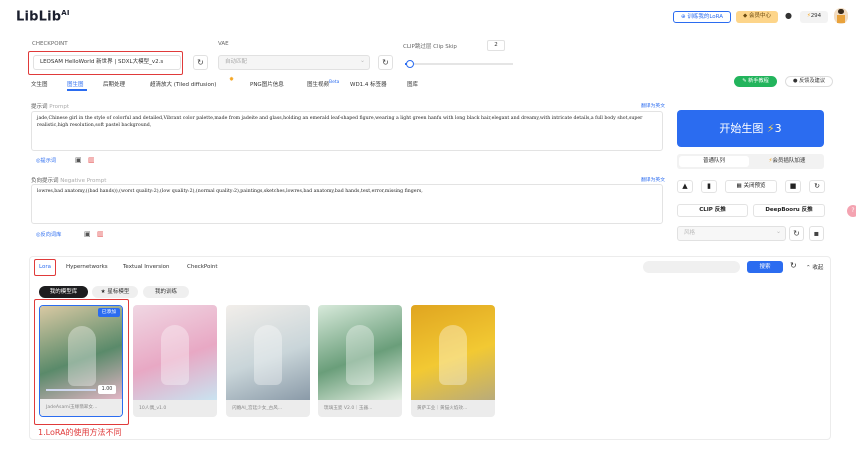 The height and width of the screenshot is (452, 856). I want to click on filter-my-training: 我的训练, so click(166, 292).